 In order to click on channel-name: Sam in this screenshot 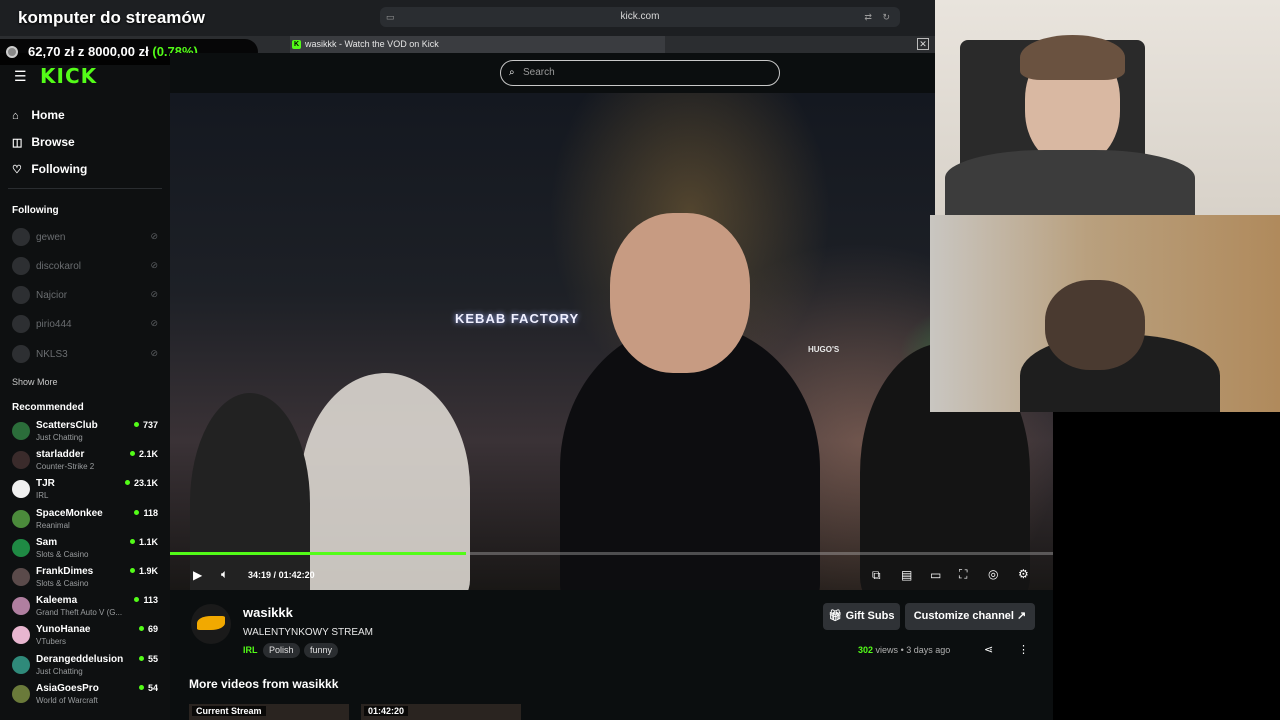, I will do `click(47, 542)`.